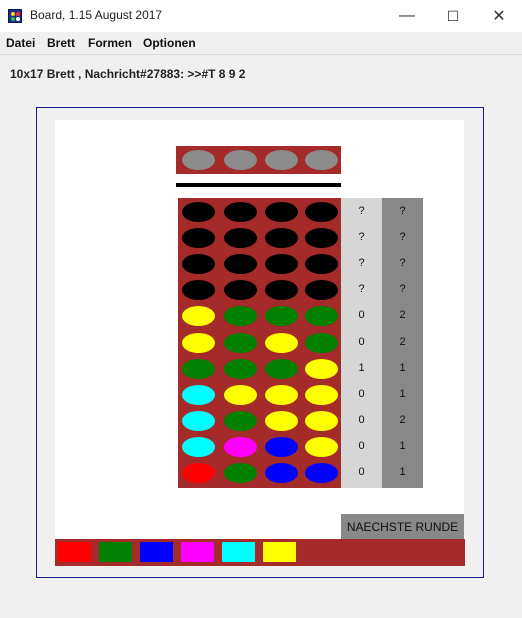 The image size is (522, 618). I want to click on exact-match-score: 1, so click(361, 368).